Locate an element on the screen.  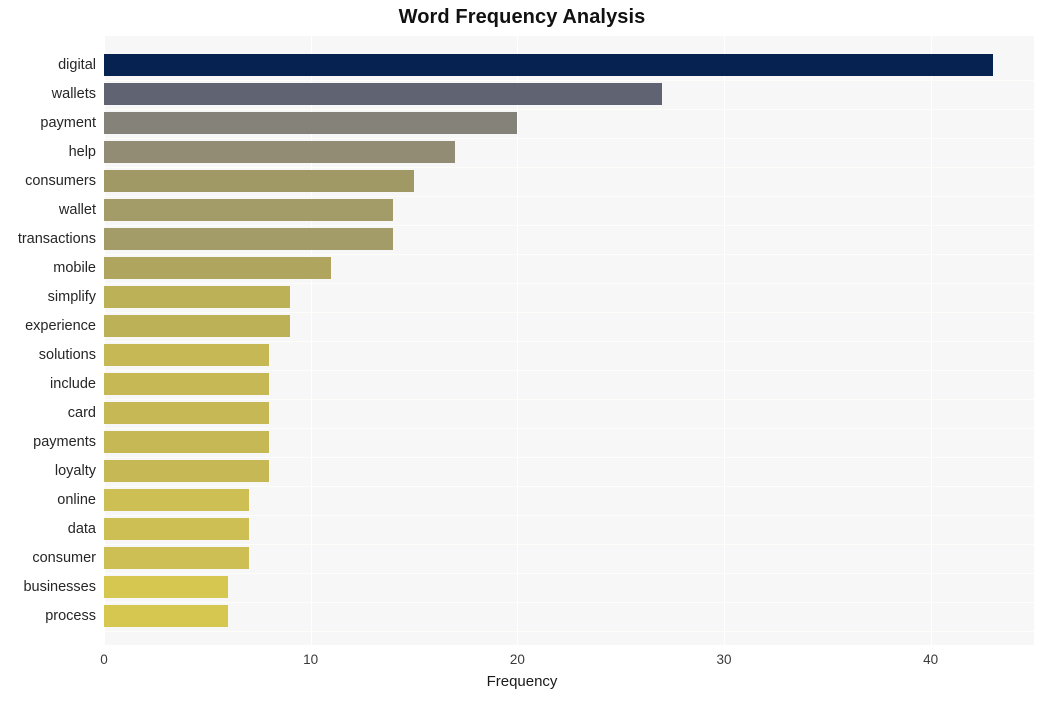
y-axis-tick-label: payments is located at coordinates (64, 442).